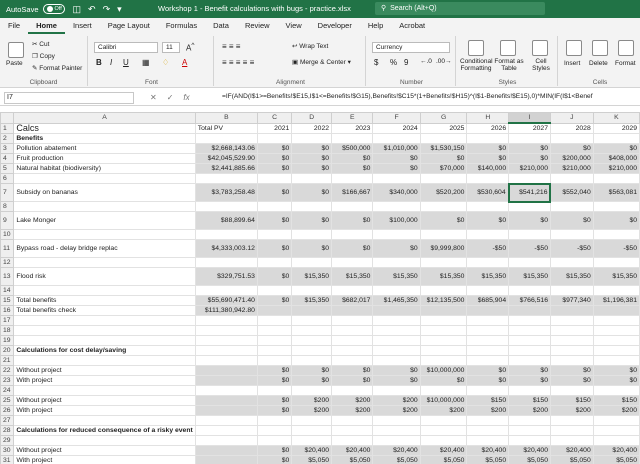  What do you see at coordinates (529, 178) in the screenshot?
I see `cell-i6` at bounding box center [529, 178].